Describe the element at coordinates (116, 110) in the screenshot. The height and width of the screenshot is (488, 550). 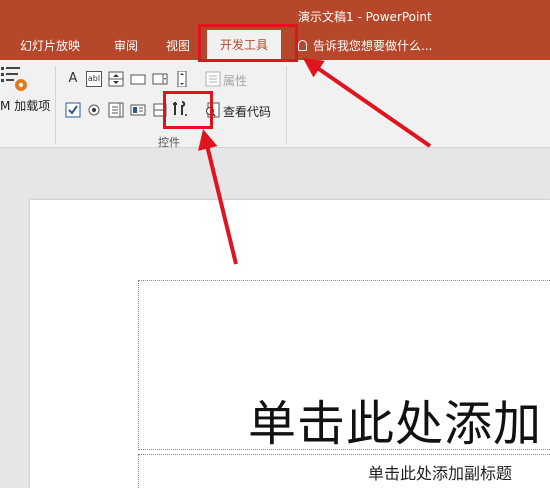
I see `list-box-icon` at that location.